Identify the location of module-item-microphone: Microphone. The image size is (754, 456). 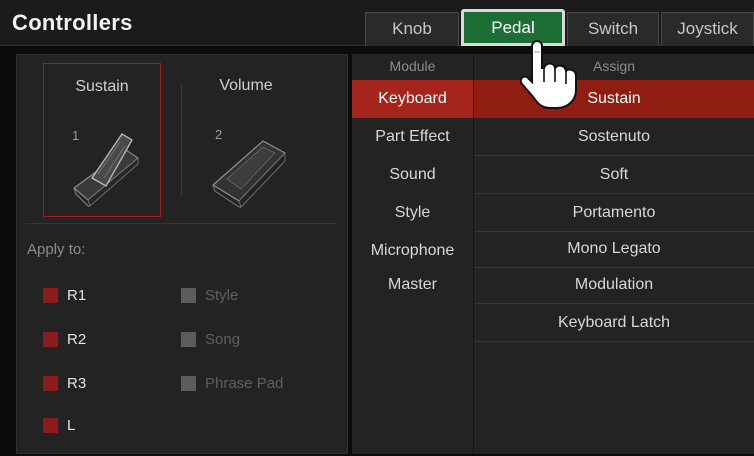
(412, 251).